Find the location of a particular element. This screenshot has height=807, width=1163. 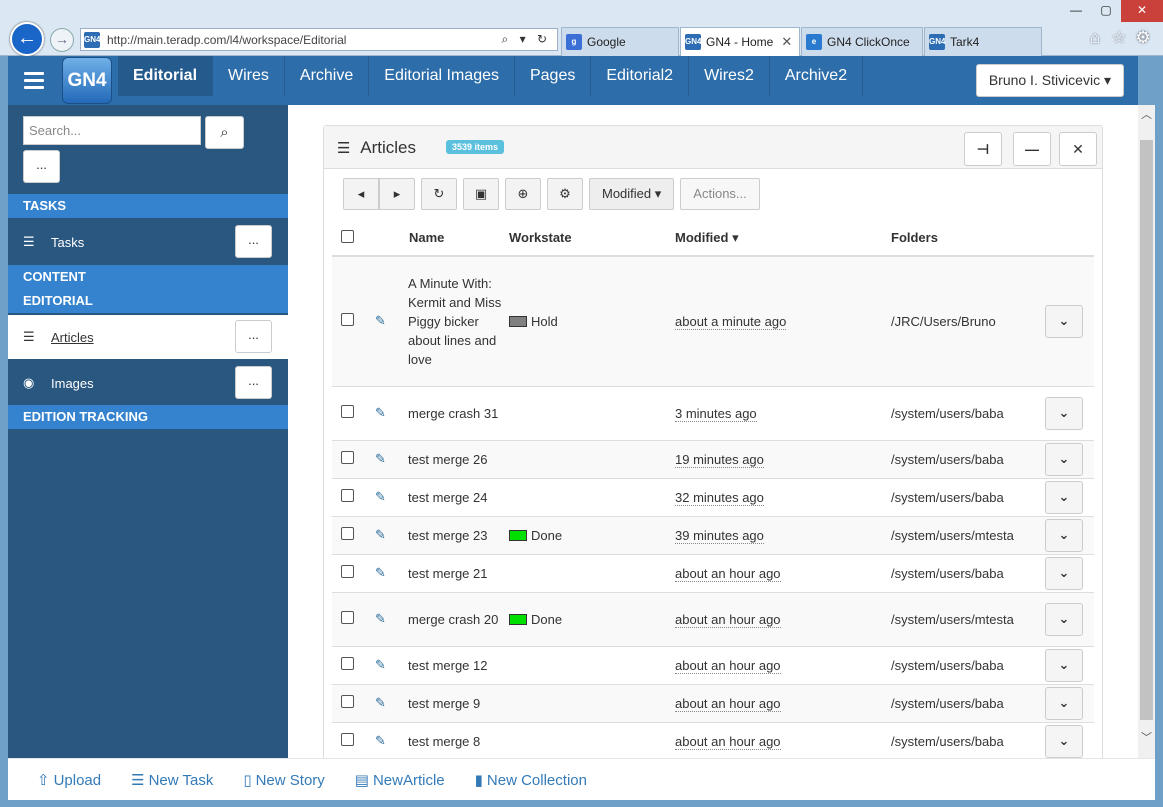

previous-page-button: ◂ is located at coordinates (361, 194).